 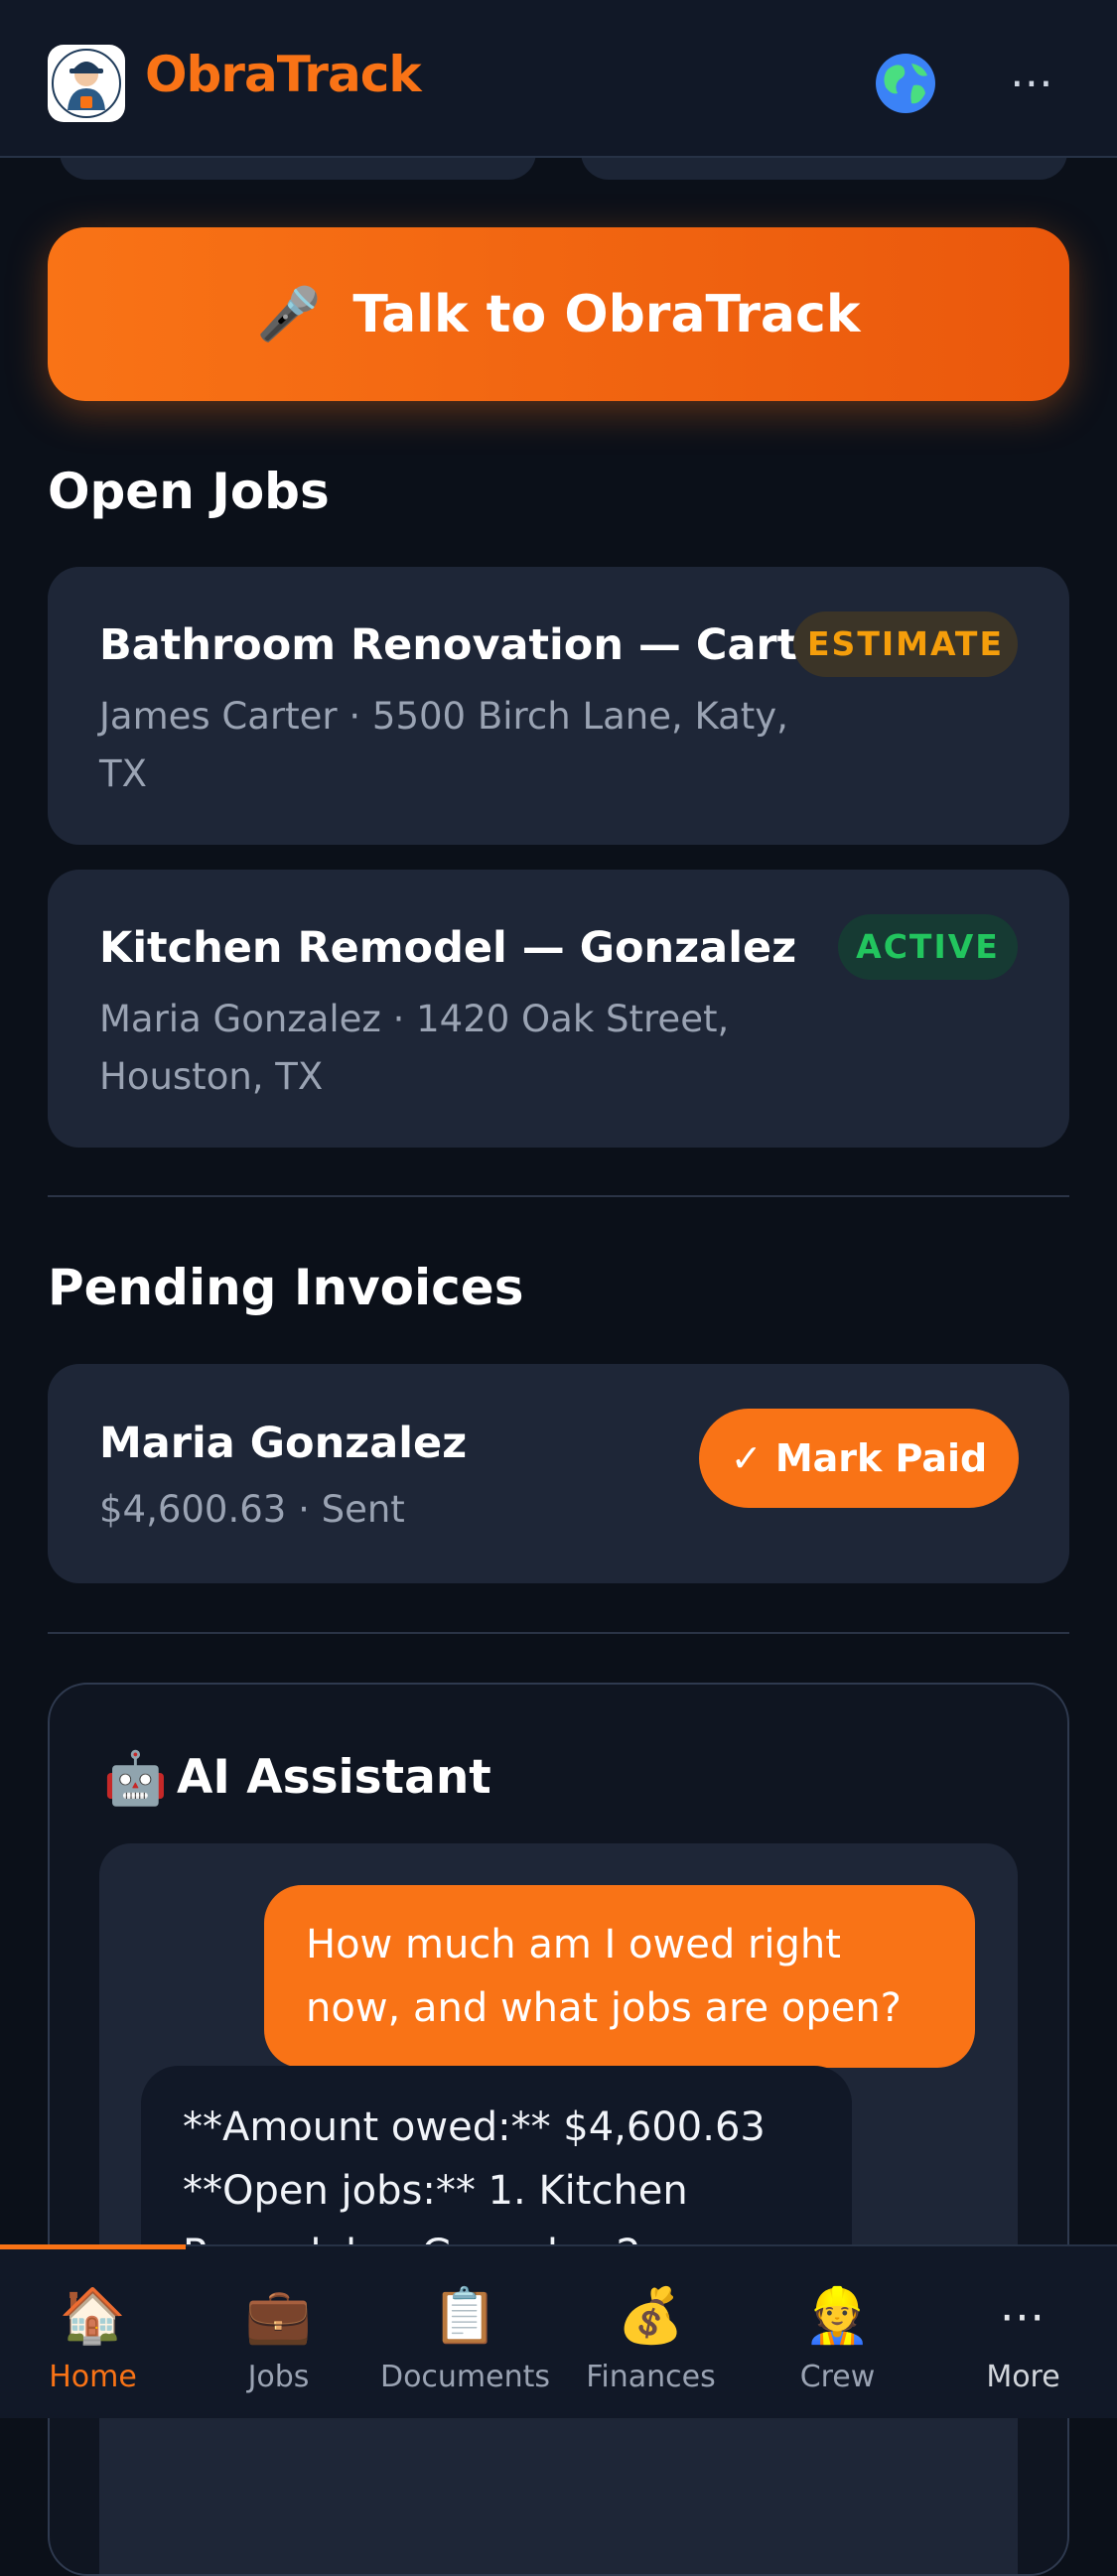 What do you see at coordinates (837, 2315) in the screenshot?
I see `construction-worker-icon: 👷` at bounding box center [837, 2315].